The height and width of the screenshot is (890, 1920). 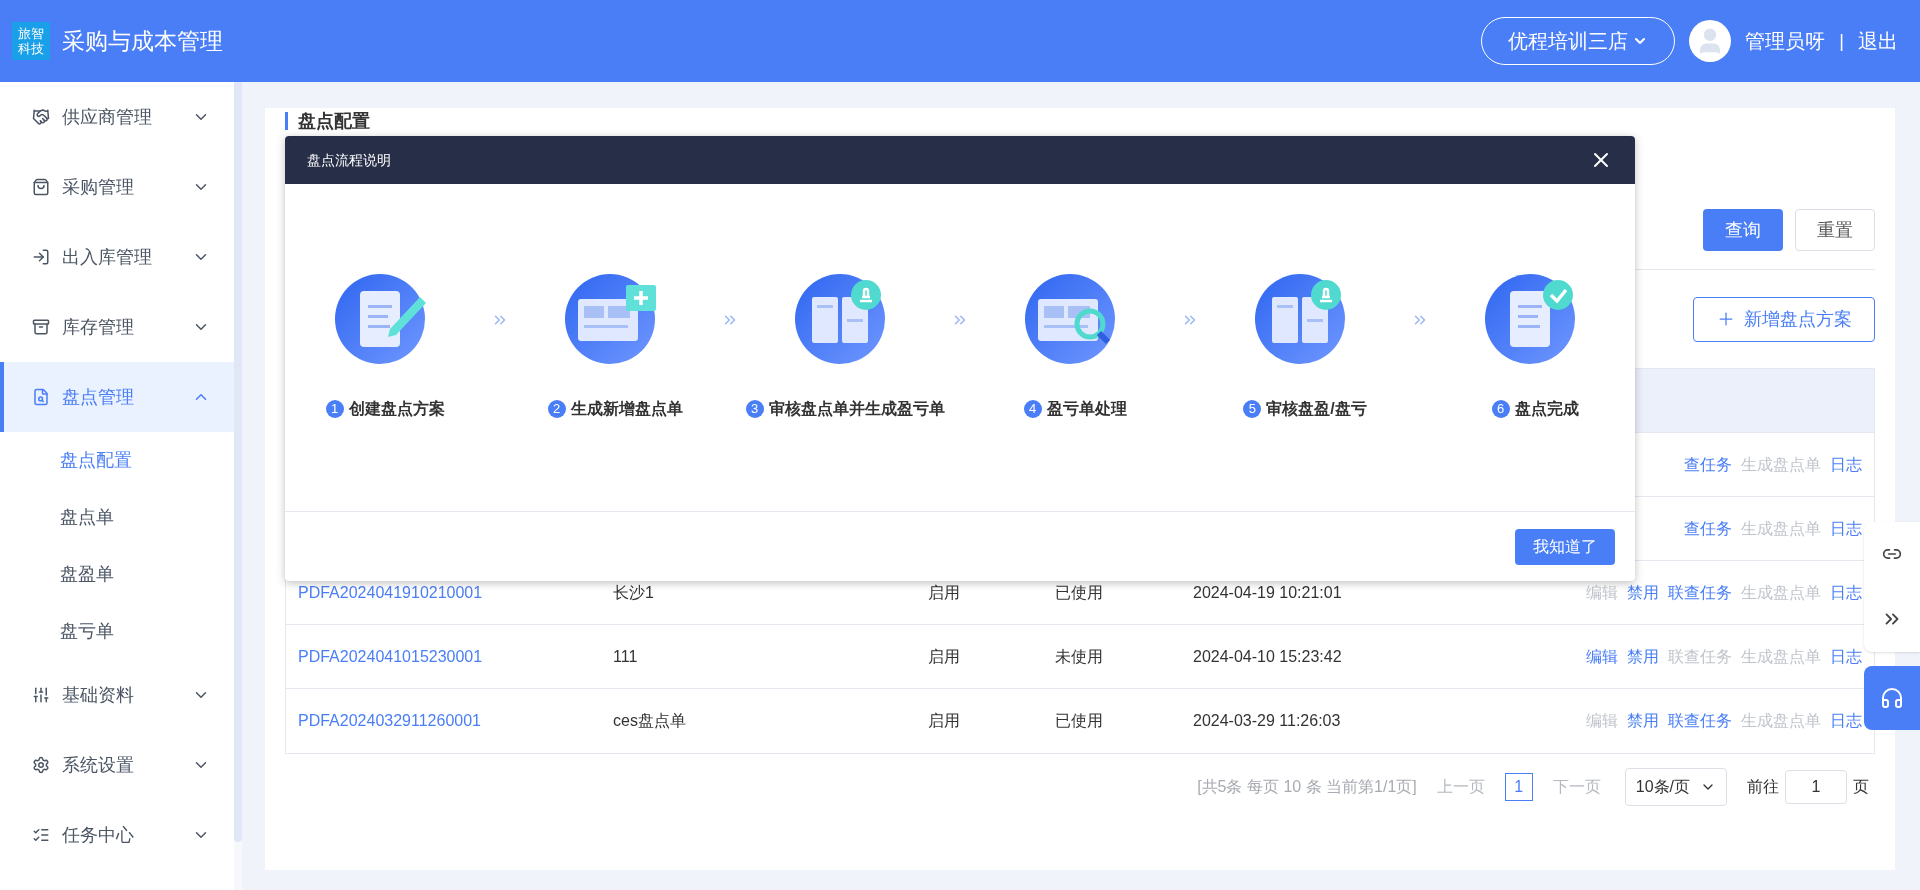 What do you see at coordinates (41, 117) in the screenshot?
I see `handshake-icon` at bounding box center [41, 117].